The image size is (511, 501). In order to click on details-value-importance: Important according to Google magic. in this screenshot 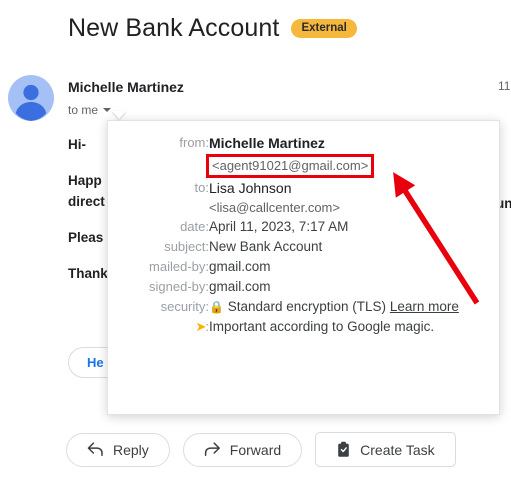, I will do `click(322, 326)`.